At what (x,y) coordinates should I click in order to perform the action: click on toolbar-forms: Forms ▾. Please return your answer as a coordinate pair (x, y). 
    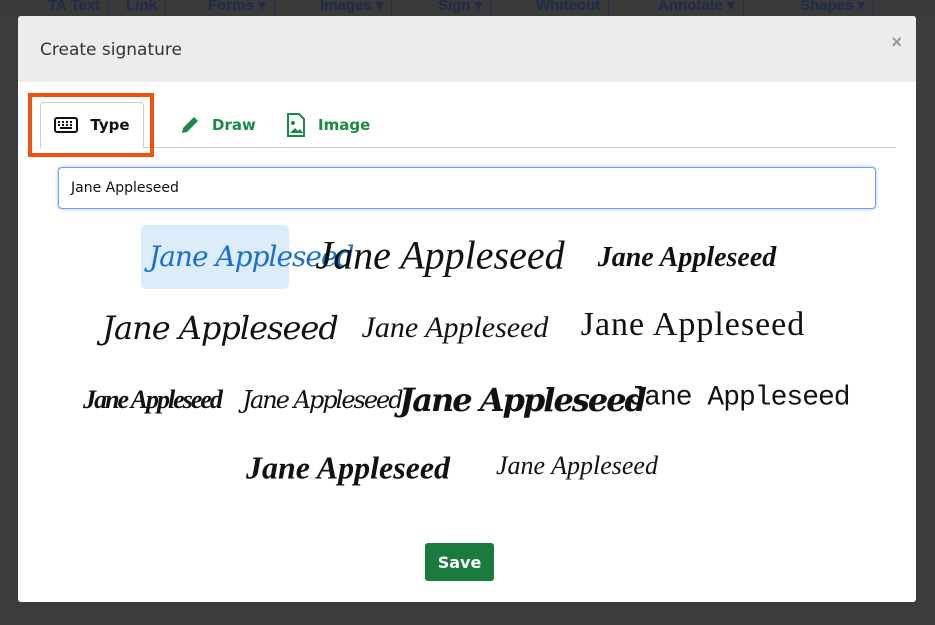
    Looking at the image, I should click on (237, 8).